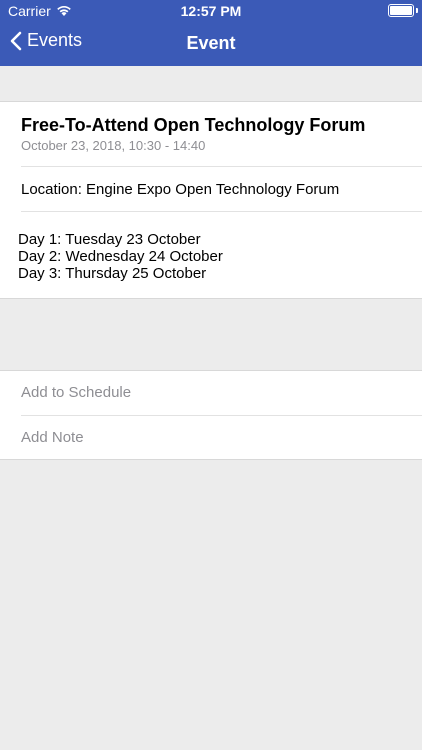 Image resolution: width=422 pixels, height=750 pixels. I want to click on event-day: Day 1: Tuesday 23 October, so click(109, 239).